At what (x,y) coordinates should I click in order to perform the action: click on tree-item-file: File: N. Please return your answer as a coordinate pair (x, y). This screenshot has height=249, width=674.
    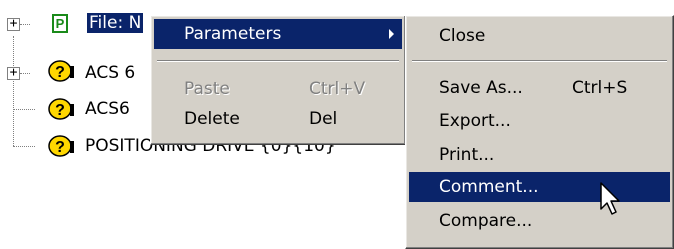
    Looking at the image, I should click on (115, 23).